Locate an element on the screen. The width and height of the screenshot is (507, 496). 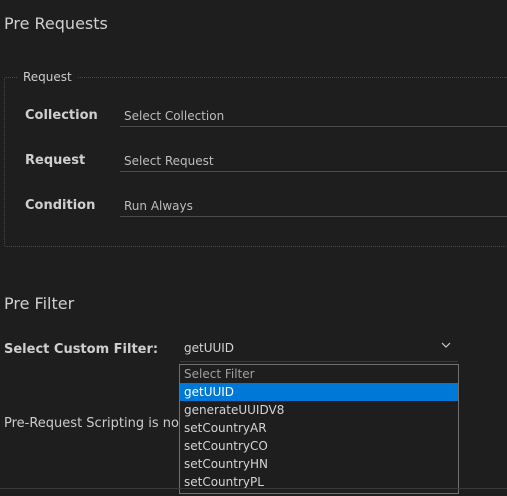
dropdown-option: setCountryHN is located at coordinates (319, 464).